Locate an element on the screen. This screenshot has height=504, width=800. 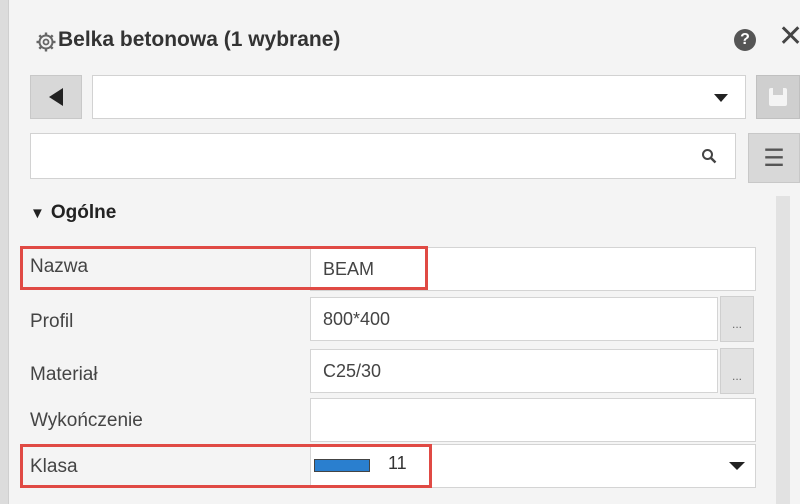
section-header-general: ▼ Ogólne is located at coordinates (73, 213).